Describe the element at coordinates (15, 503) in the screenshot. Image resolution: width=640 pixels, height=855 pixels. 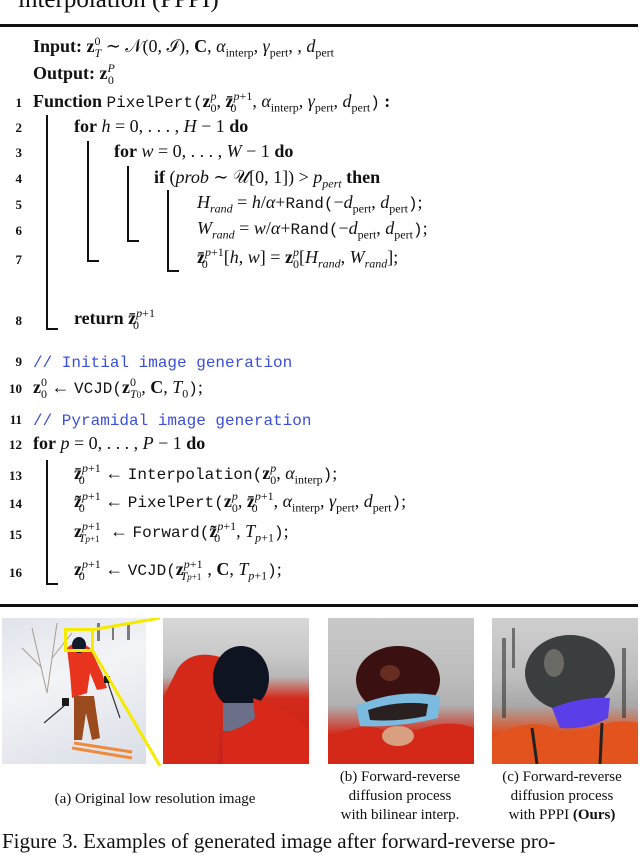
I see `line-number: 14` at that location.